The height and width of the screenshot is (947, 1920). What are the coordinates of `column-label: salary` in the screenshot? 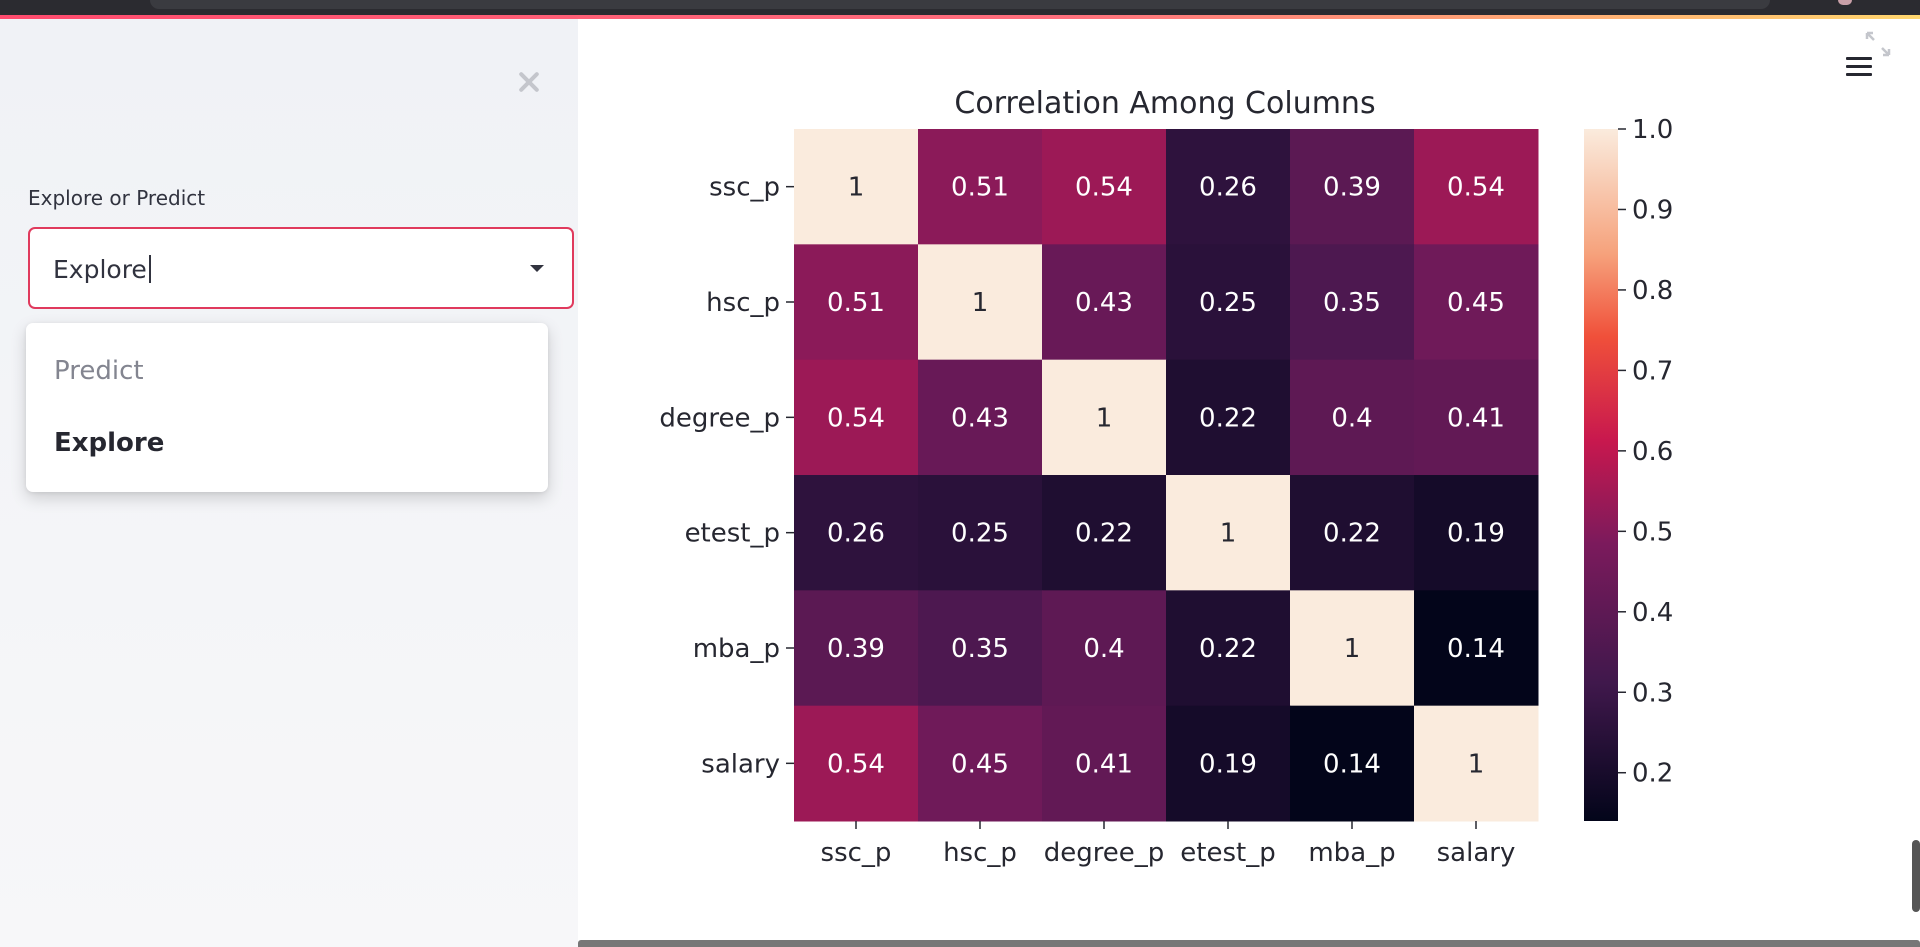 It's located at (1476, 853).